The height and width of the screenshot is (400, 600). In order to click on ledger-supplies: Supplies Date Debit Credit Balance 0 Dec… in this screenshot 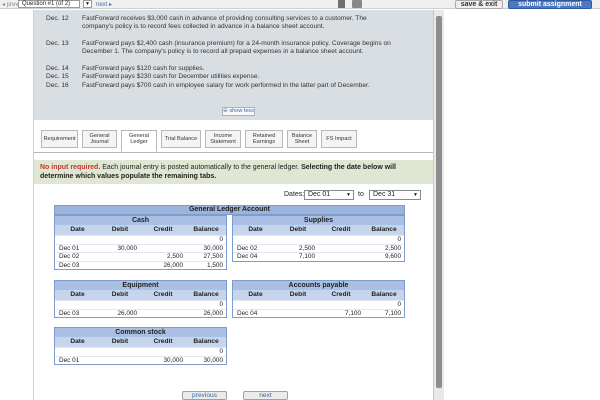, I will do `click(318, 238)`.